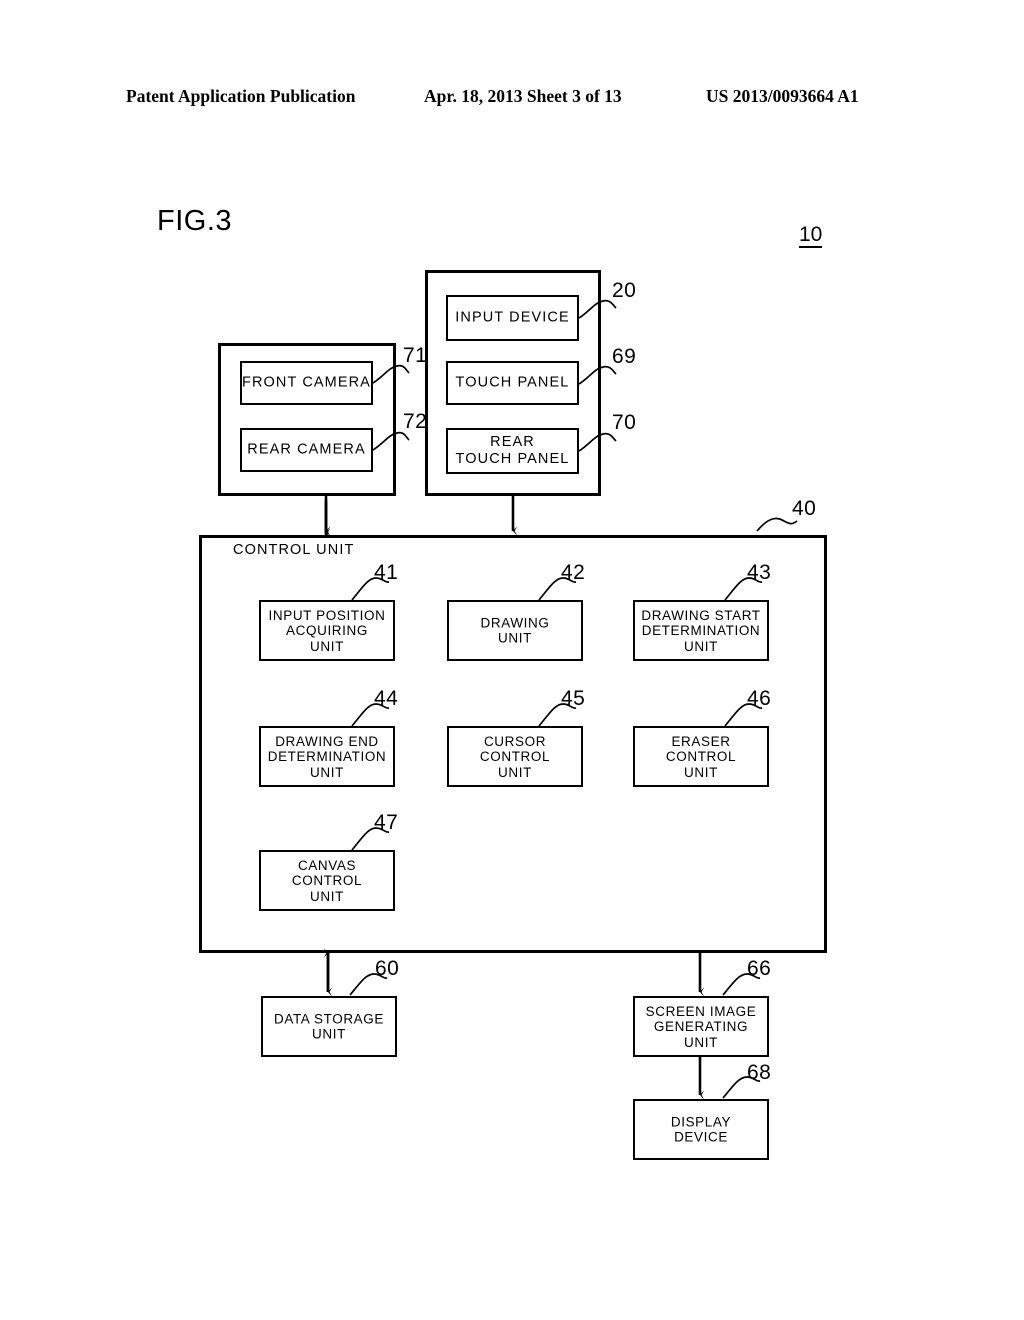  I want to click on front-camera-box: FRONT CAMERA, so click(306, 383).